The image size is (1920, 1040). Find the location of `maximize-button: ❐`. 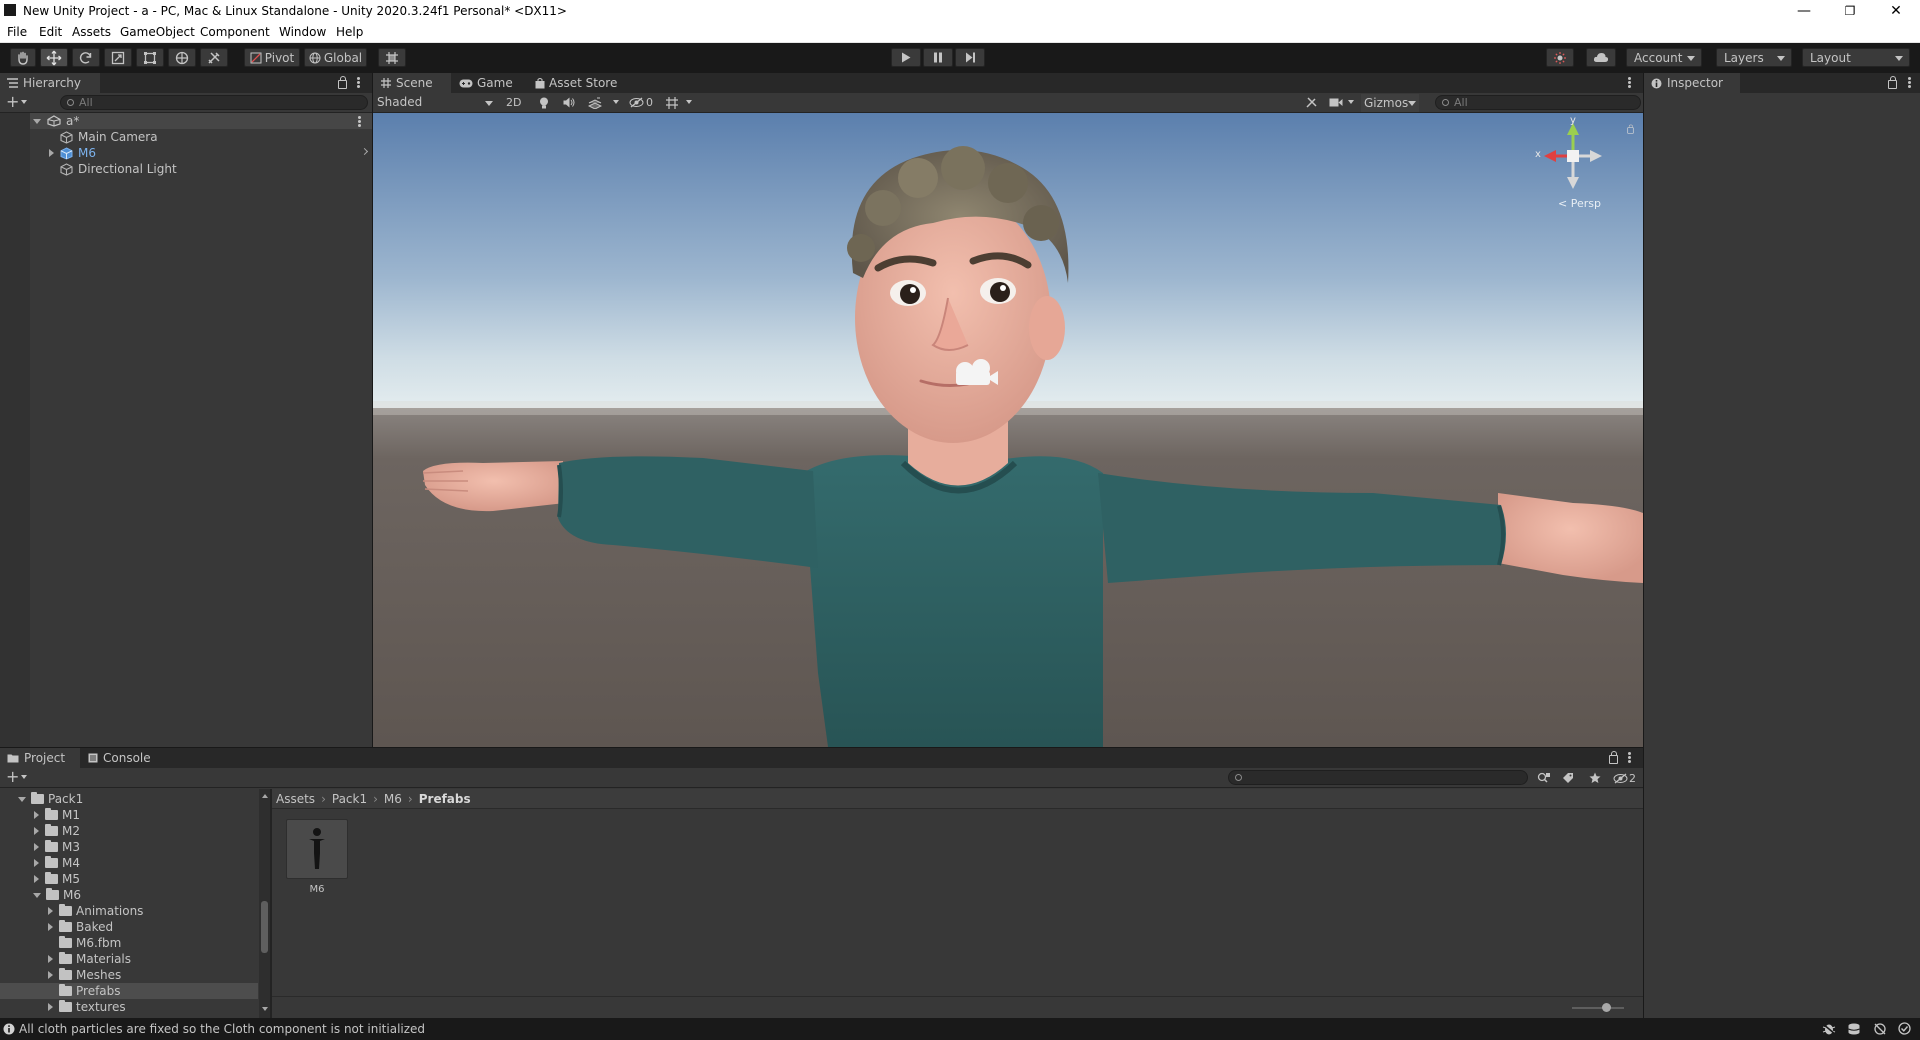

maximize-button: ❐ is located at coordinates (1850, 11).